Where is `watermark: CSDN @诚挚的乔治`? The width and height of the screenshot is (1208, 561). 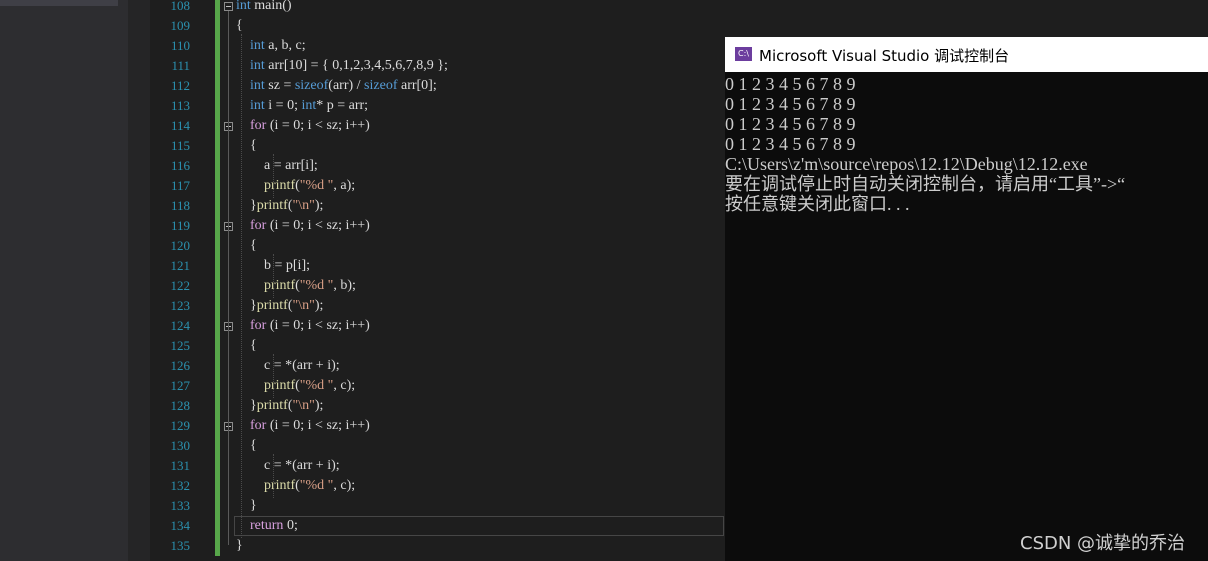 watermark: CSDN @诚挚的乔治 is located at coordinates (1103, 543).